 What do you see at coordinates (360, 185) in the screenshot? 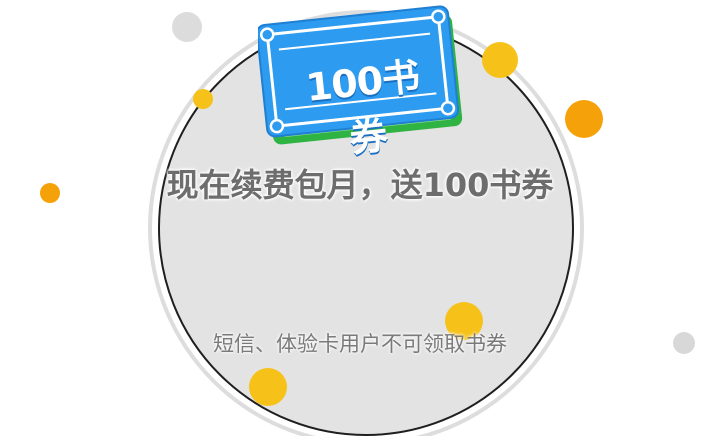
I see `promo-headline: 现在续费包月，送100书券` at bounding box center [360, 185].